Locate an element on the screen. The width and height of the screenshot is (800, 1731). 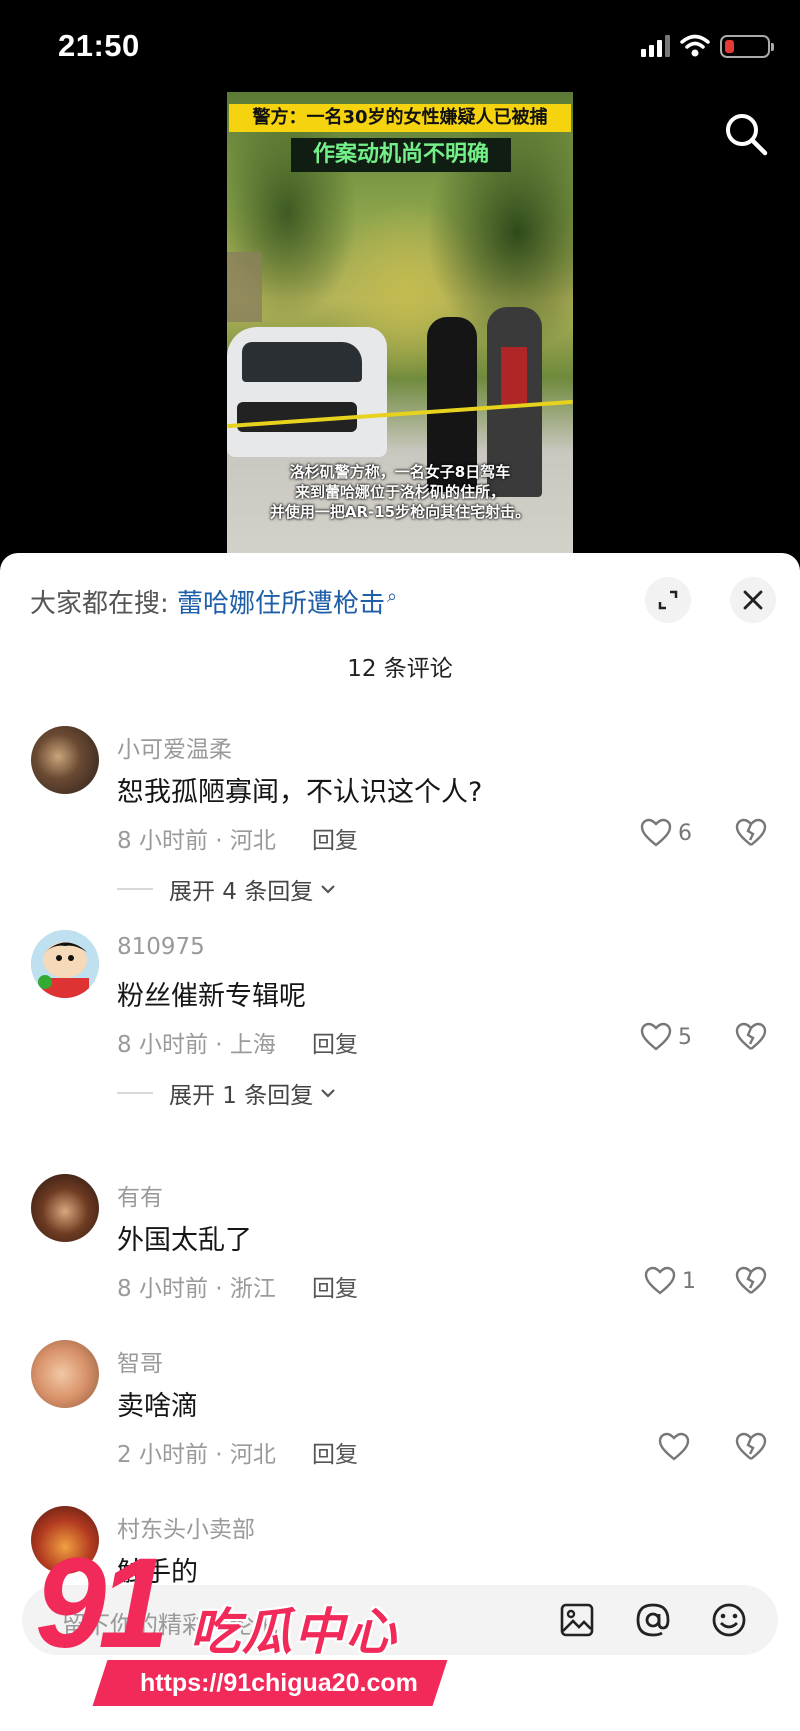
video-caption-mid: 作案动机尚不明确 is located at coordinates (401, 155).